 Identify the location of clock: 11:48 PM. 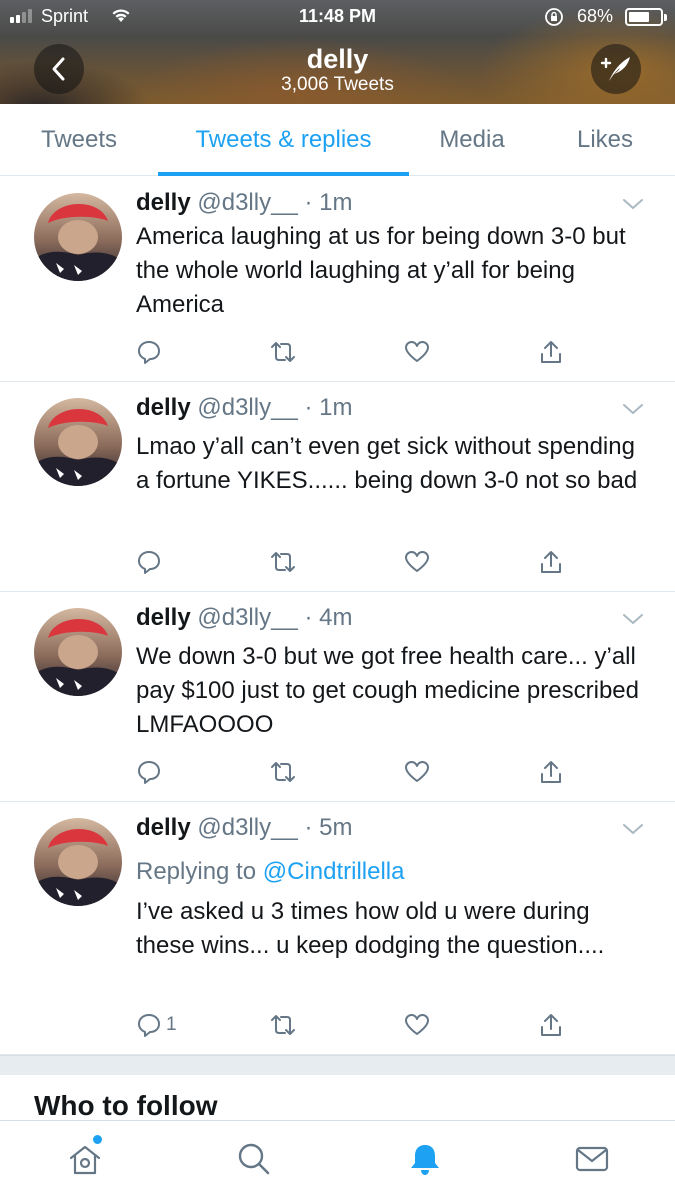
(337, 16).